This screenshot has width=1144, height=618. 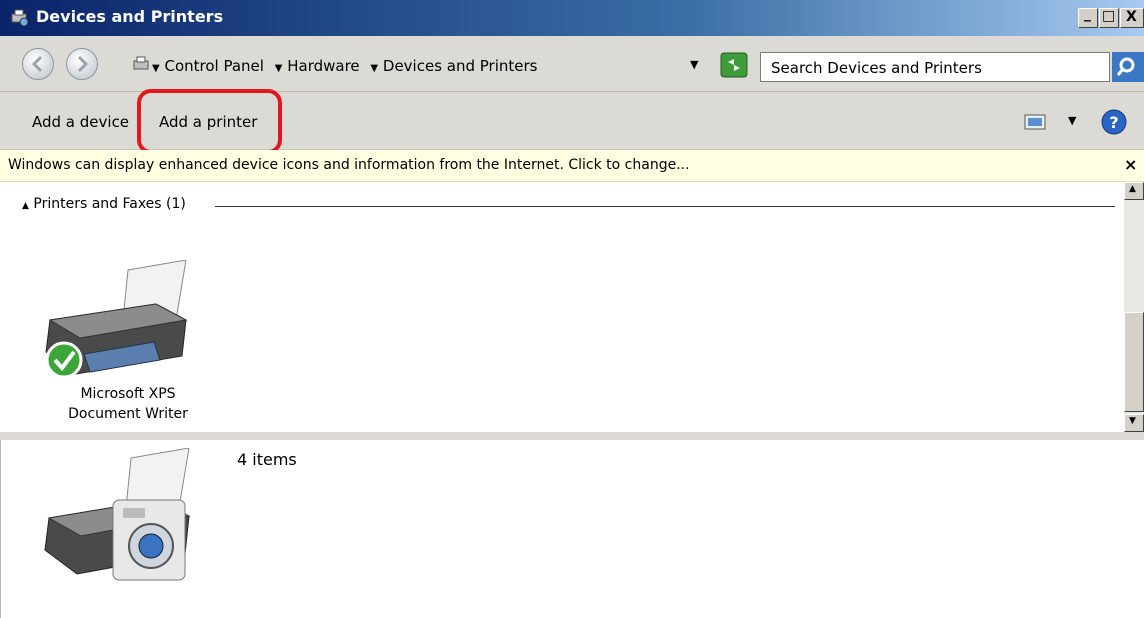 What do you see at coordinates (572, 18) in the screenshot?
I see `title-bar: Devices and Printers _ □ X` at bounding box center [572, 18].